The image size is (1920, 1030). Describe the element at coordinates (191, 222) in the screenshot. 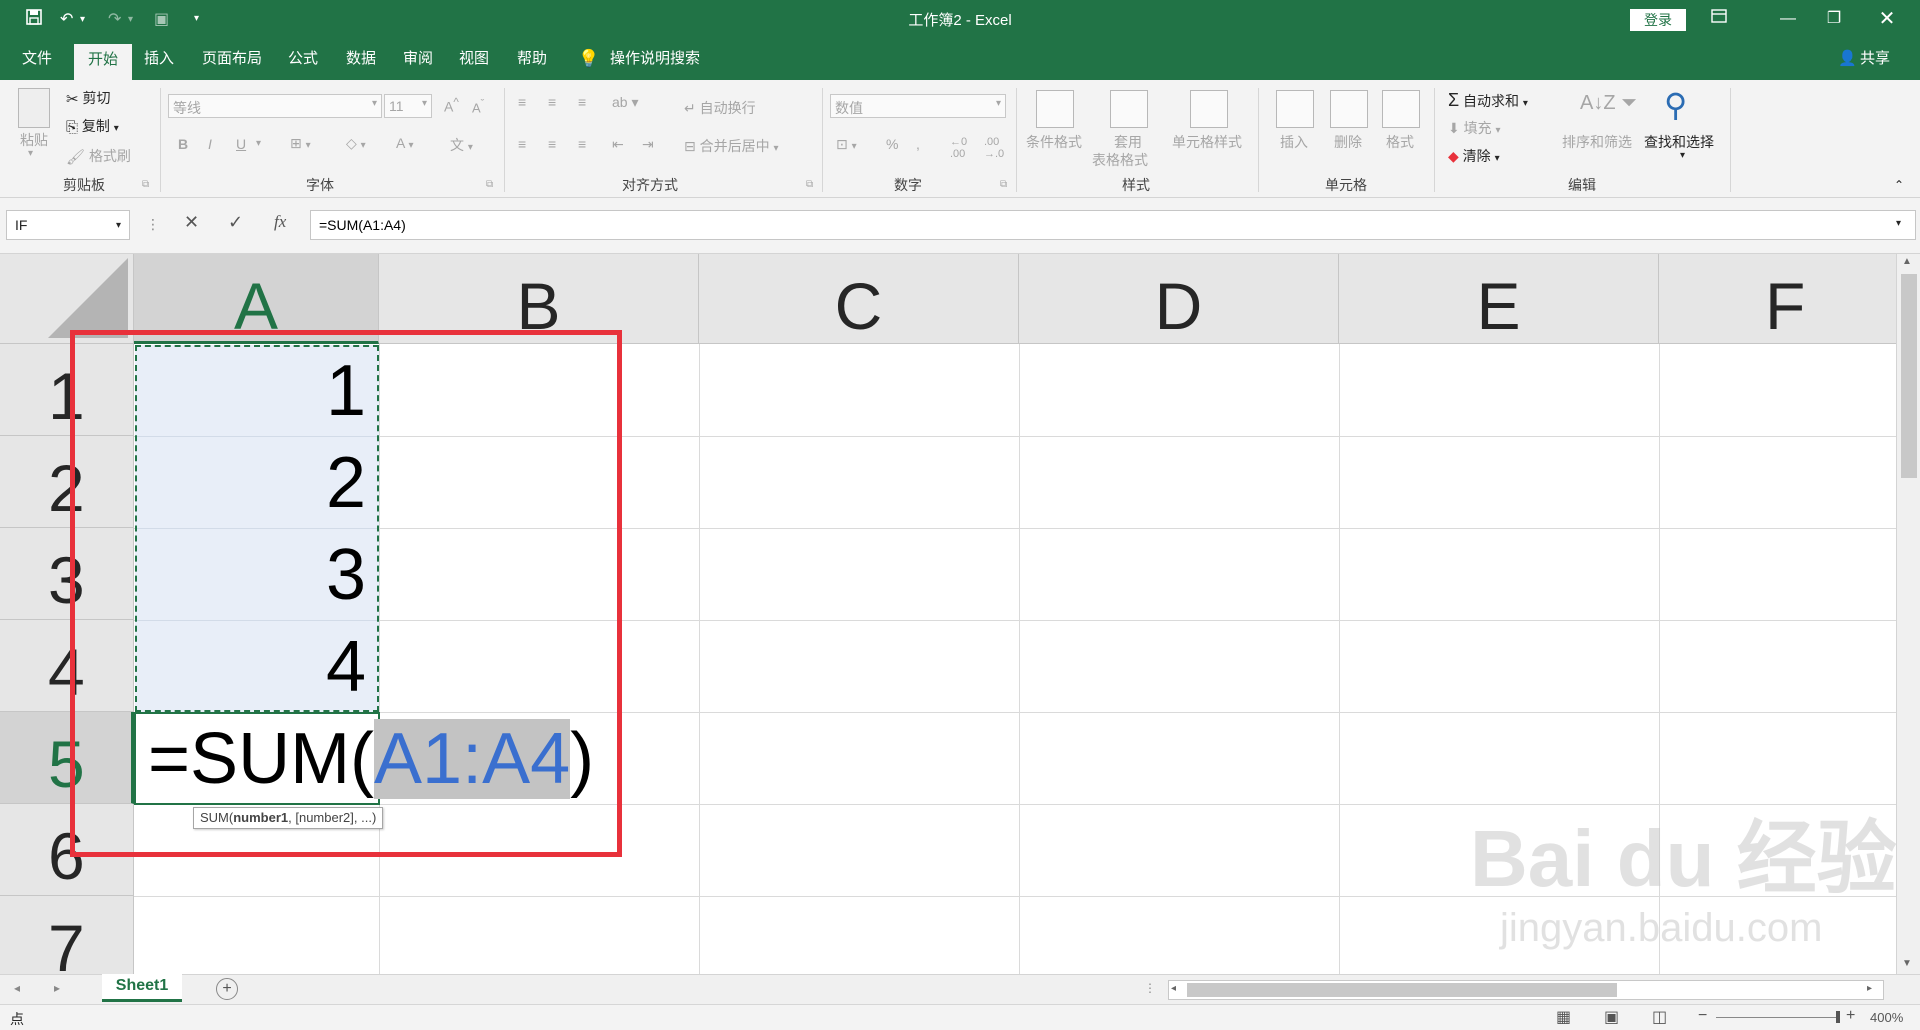

I see `cancel-entry-icon: ✕` at that location.